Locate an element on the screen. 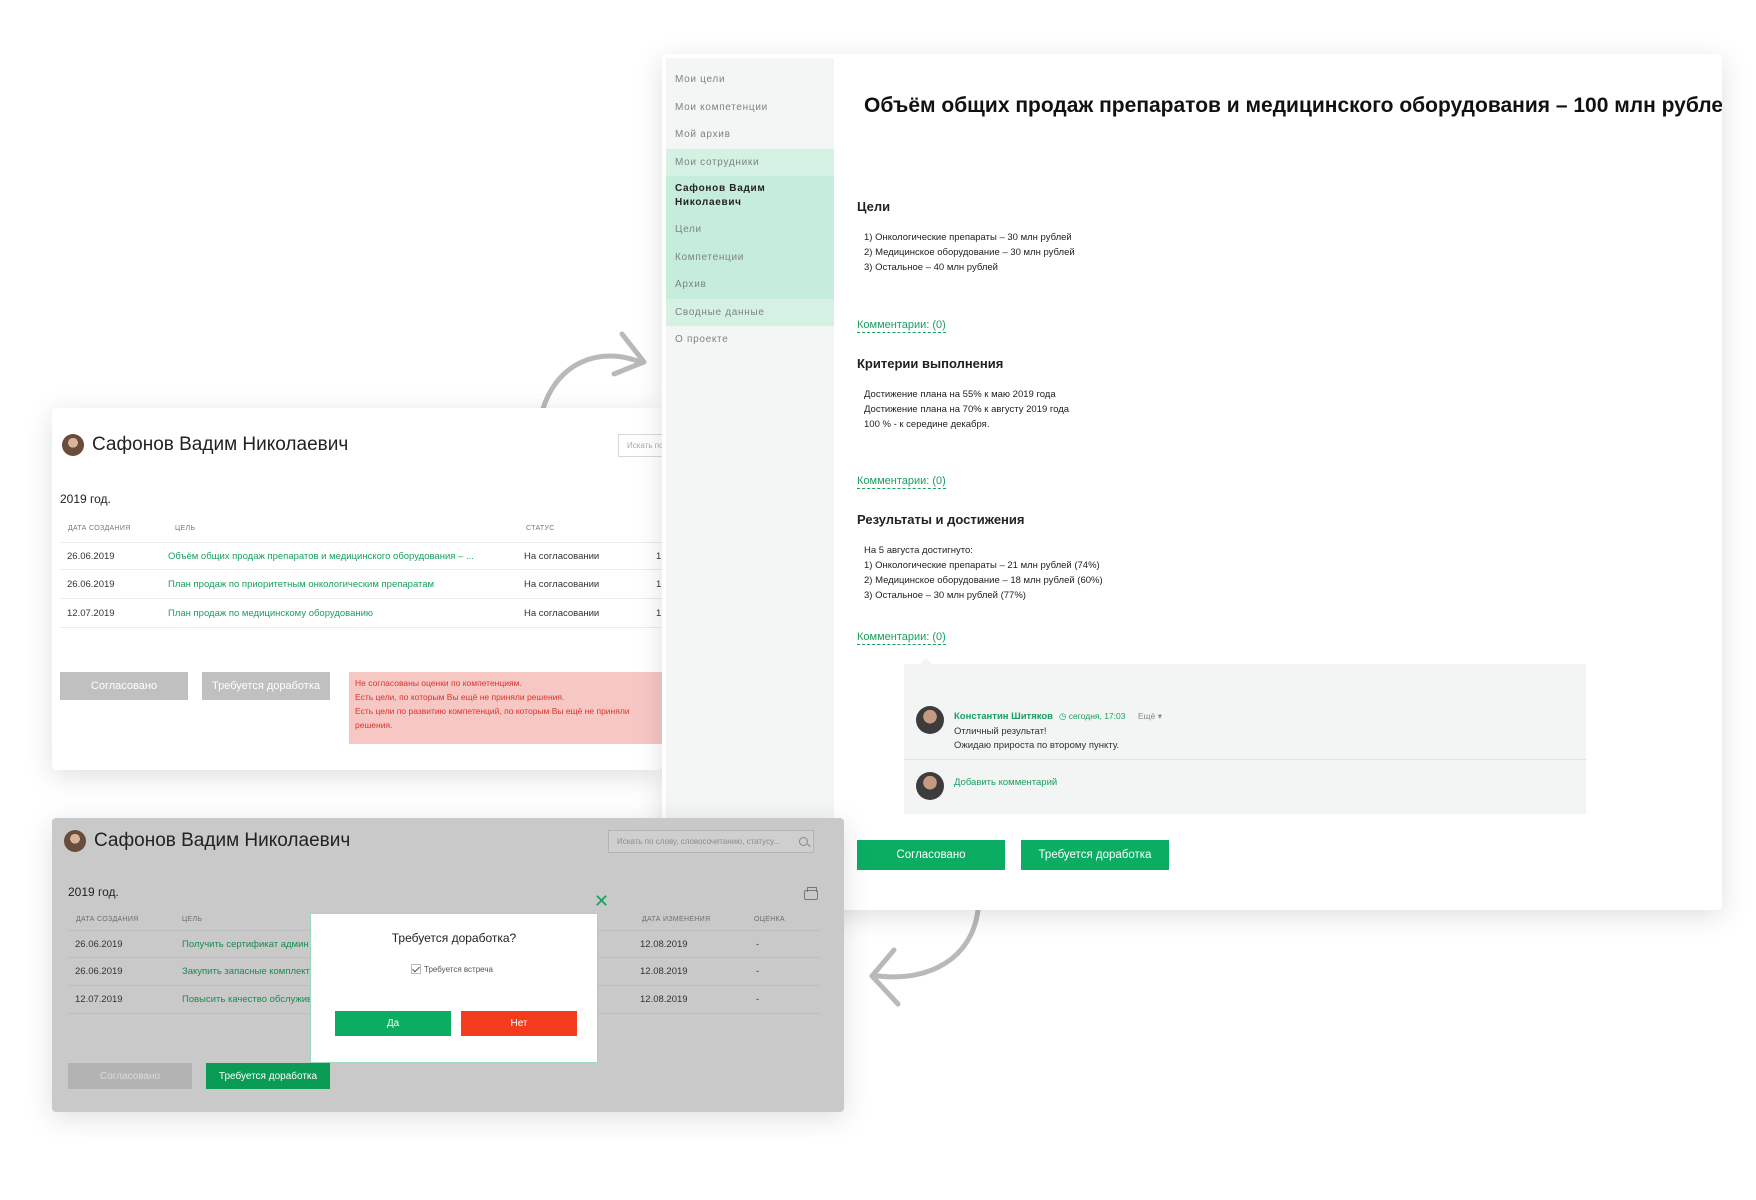 Image resolution: width=1756 pixels, height=1200 pixels. row-goal-link: Получить сертификат админ is located at coordinates (245, 944).